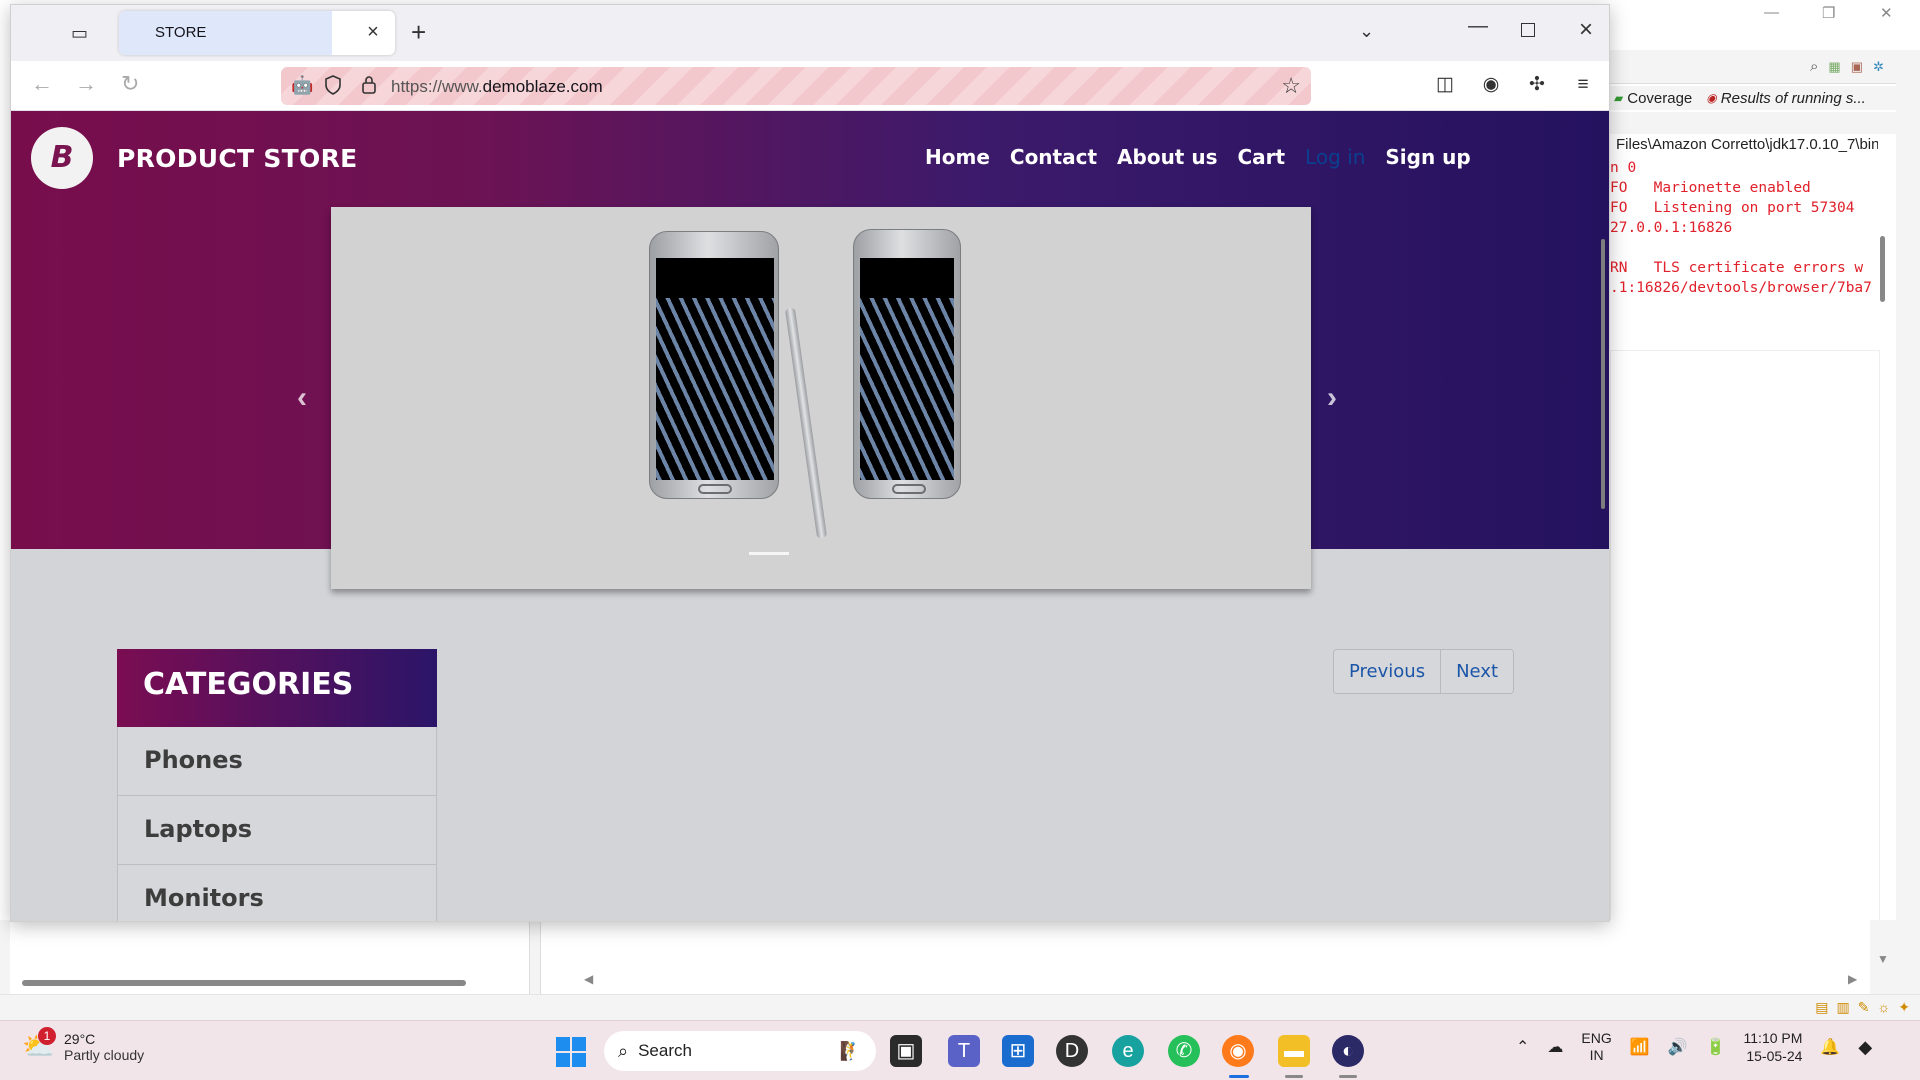  Describe the element at coordinates (1478, 30) in the screenshot. I see `minimize-icon: —` at that location.